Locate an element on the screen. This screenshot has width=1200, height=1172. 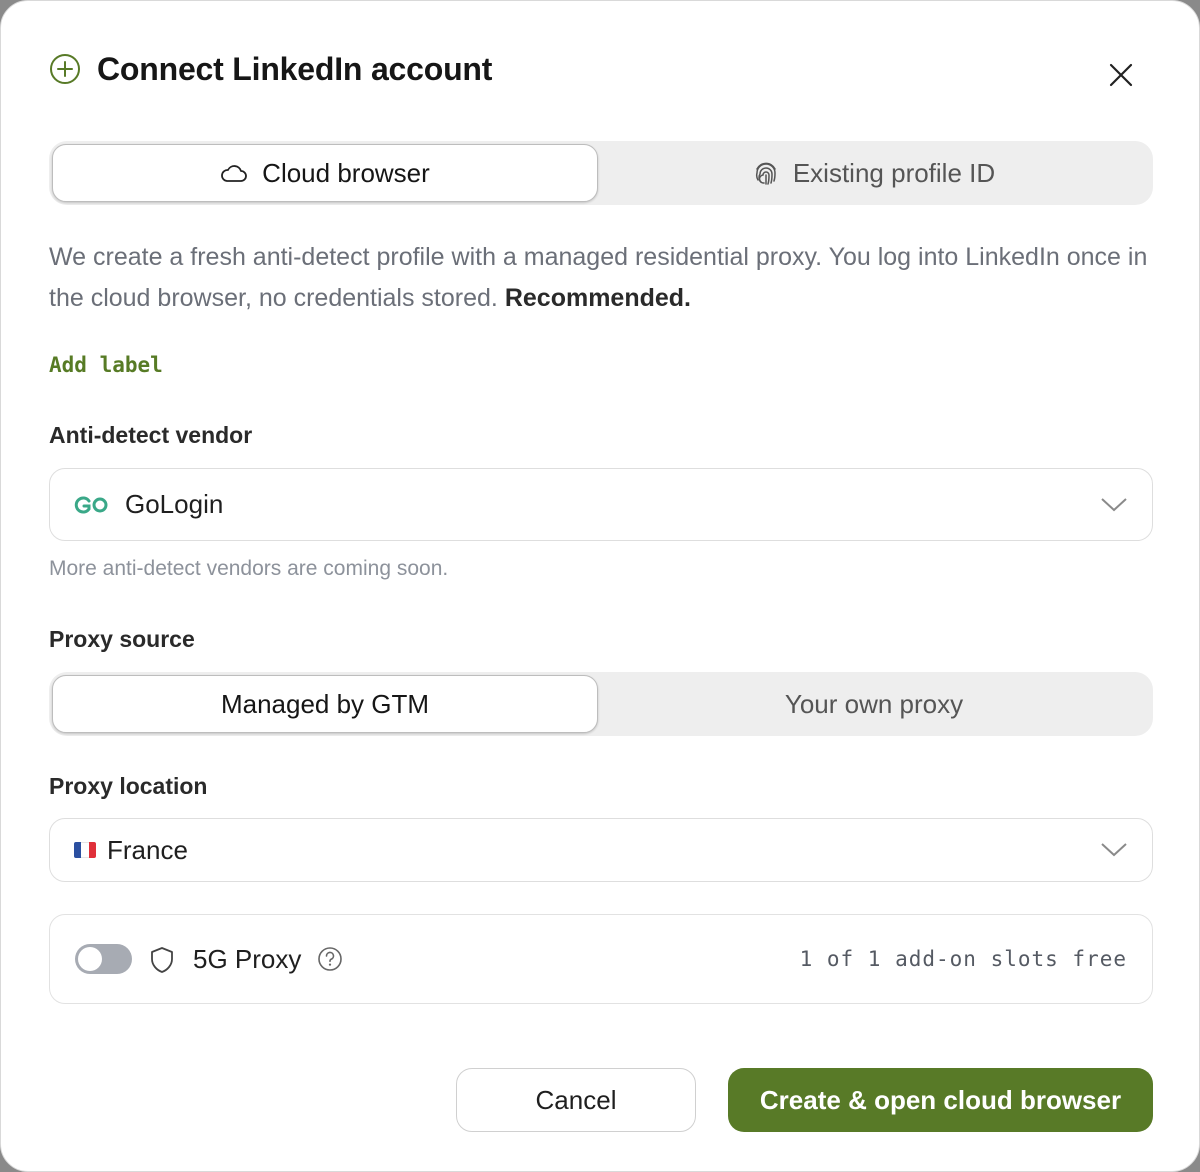
create-open-cloud-browser-button: Create & open cloud browser is located at coordinates (940, 1100).